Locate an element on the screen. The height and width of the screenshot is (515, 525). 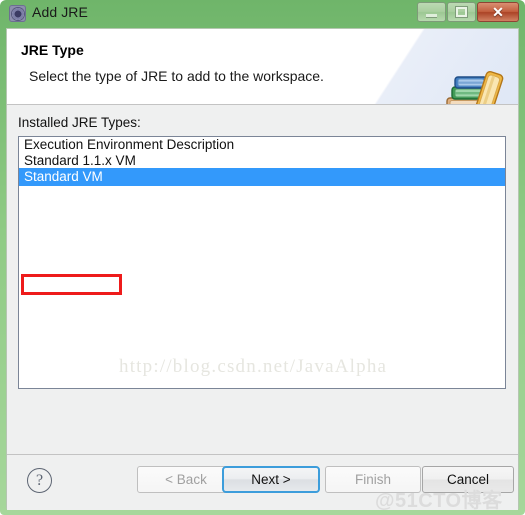
list-item: Standard VM is located at coordinates (262, 177).